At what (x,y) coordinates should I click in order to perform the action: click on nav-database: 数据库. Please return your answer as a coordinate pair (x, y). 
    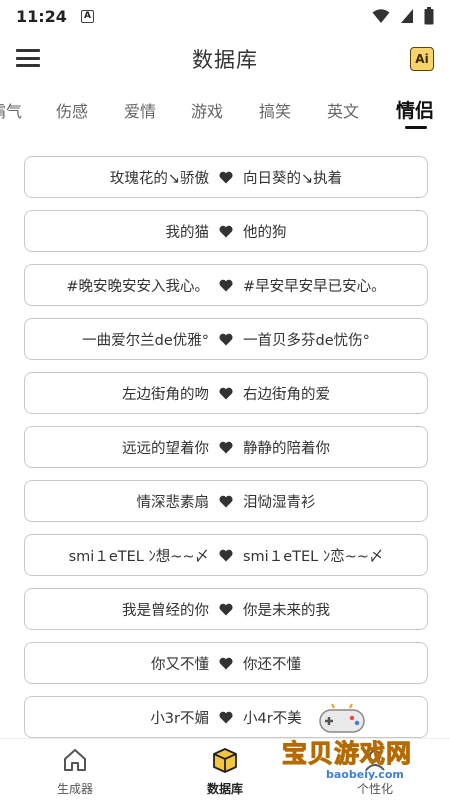
    Looking at the image, I should click on (225, 772).